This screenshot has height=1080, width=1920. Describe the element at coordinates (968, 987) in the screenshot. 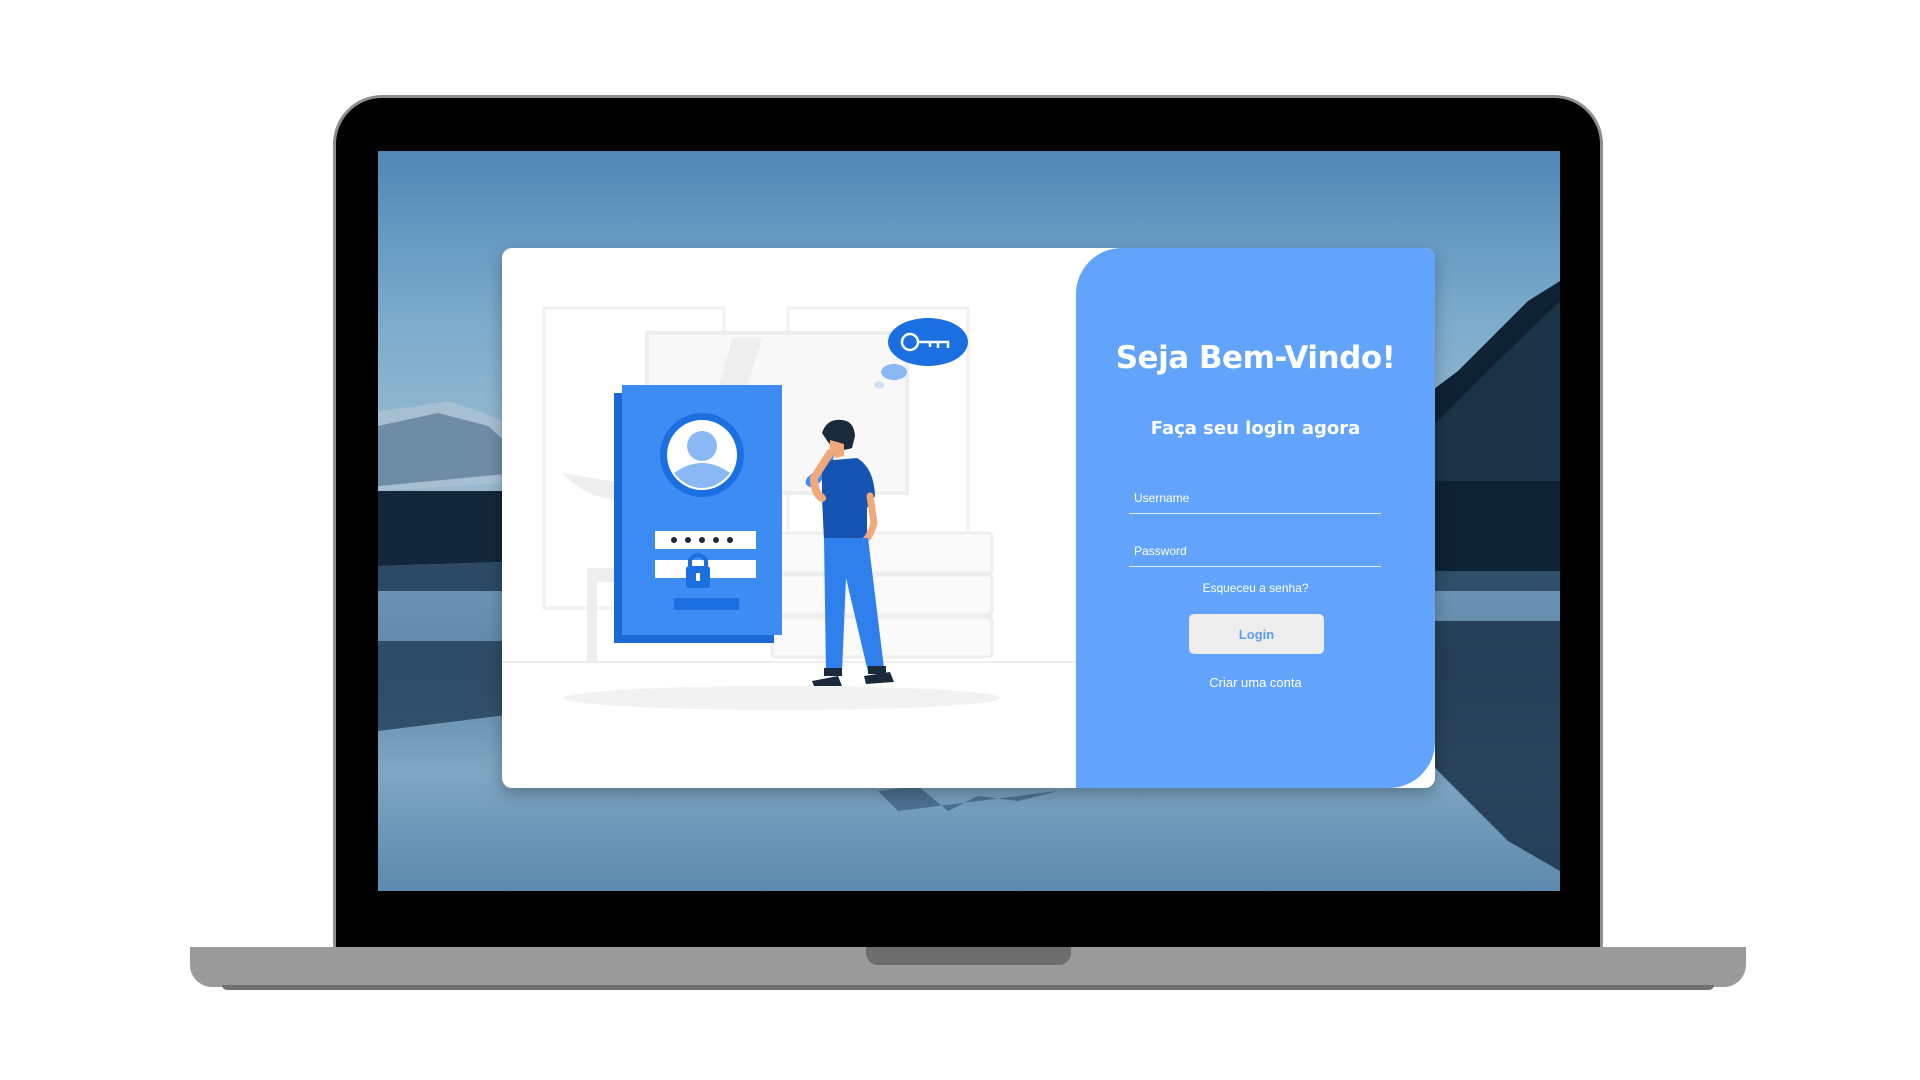

I see `laptop-base-shadow` at that location.